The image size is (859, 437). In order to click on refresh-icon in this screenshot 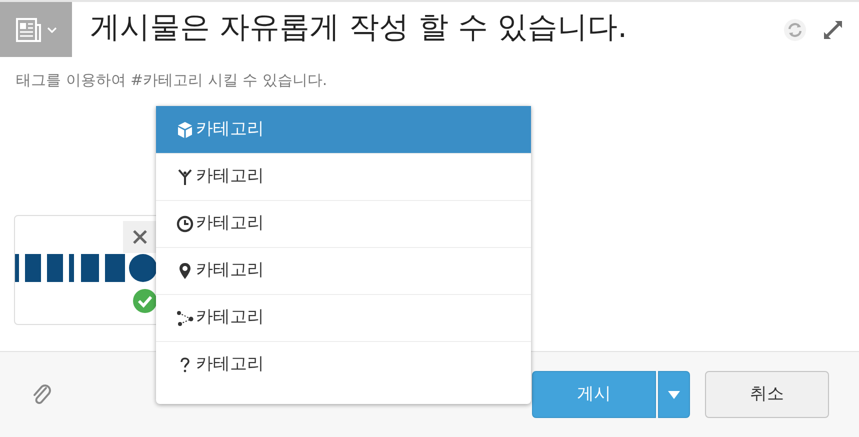, I will do `click(795, 30)`.